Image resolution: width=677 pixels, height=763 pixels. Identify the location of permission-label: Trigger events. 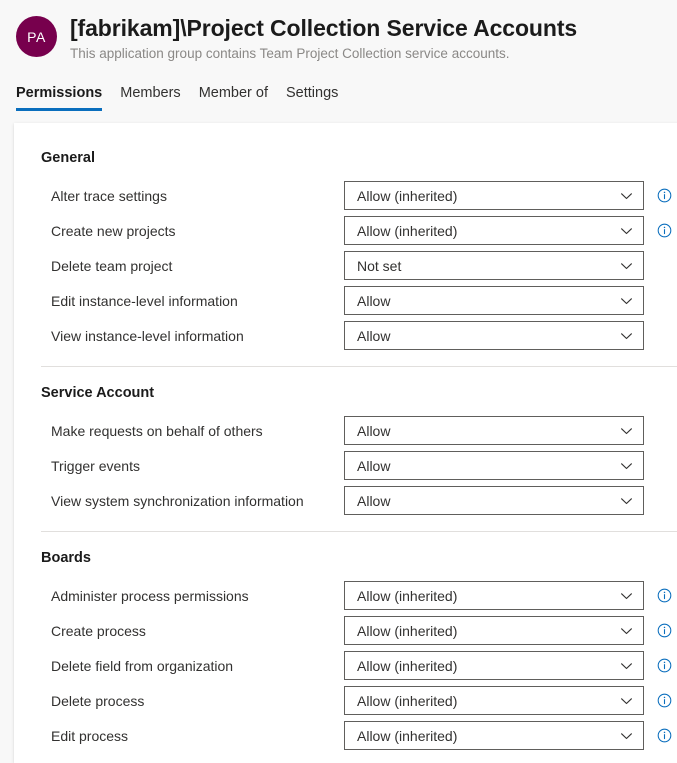
(95, 465).